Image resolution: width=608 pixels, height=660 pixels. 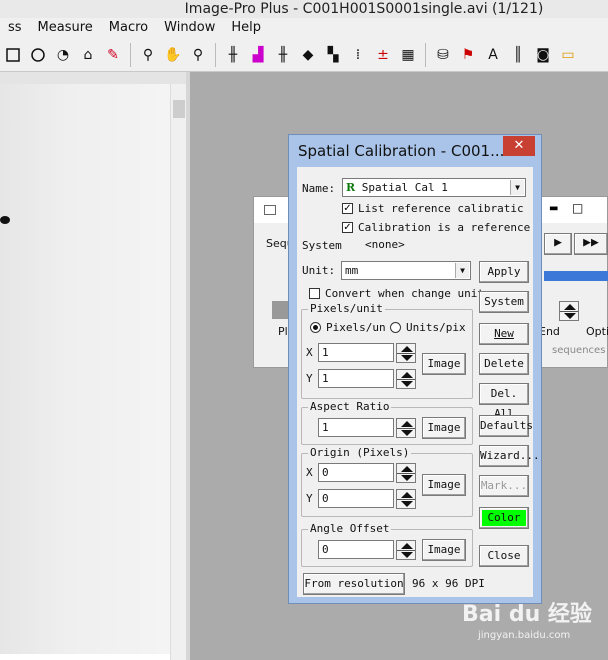 I want to click on calibration-reference-checkbox: ✓, so click(x=347, y=227).